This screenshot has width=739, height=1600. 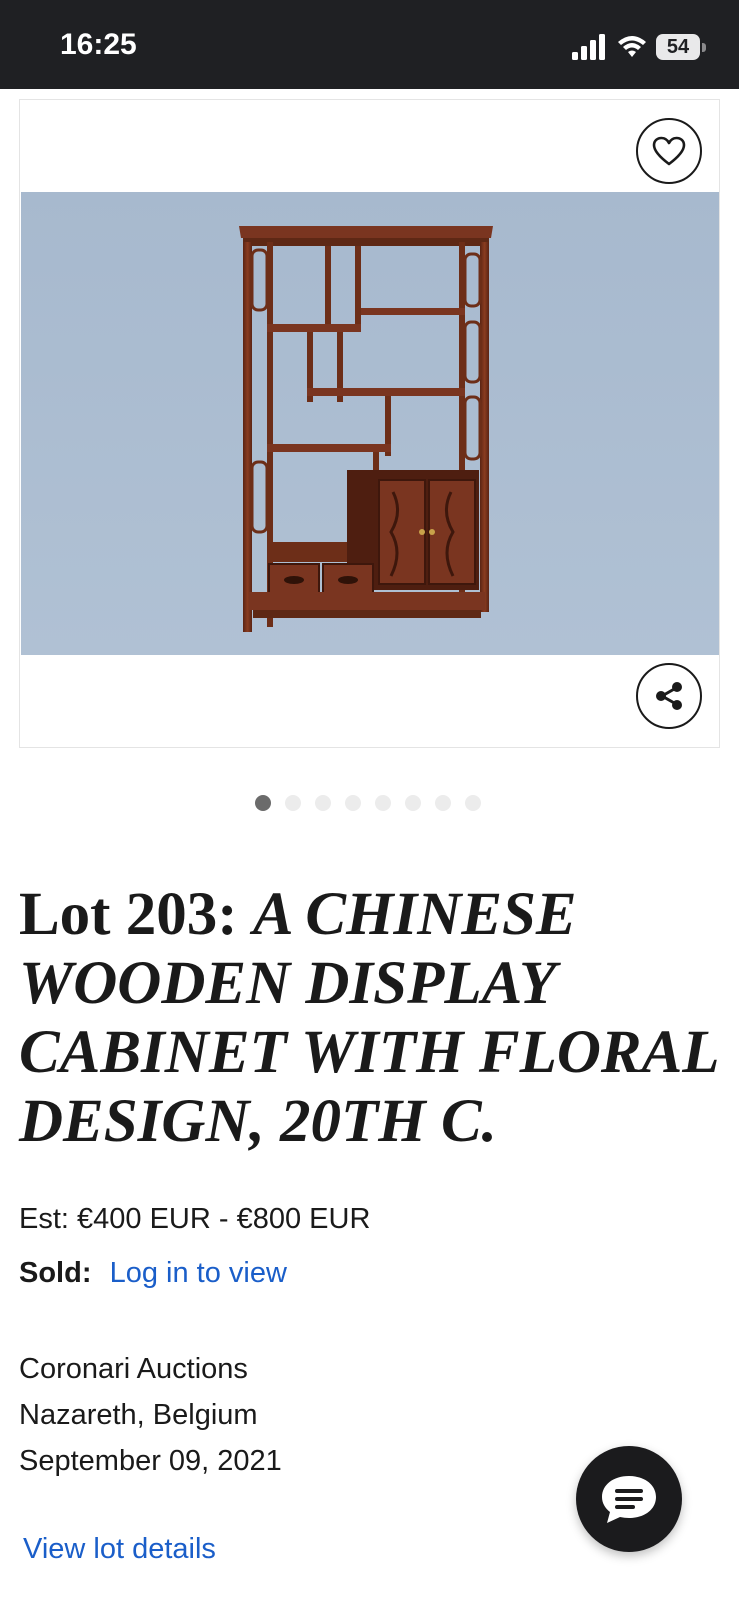 I want to click on chat-icon, so click(x=629, y=1499).